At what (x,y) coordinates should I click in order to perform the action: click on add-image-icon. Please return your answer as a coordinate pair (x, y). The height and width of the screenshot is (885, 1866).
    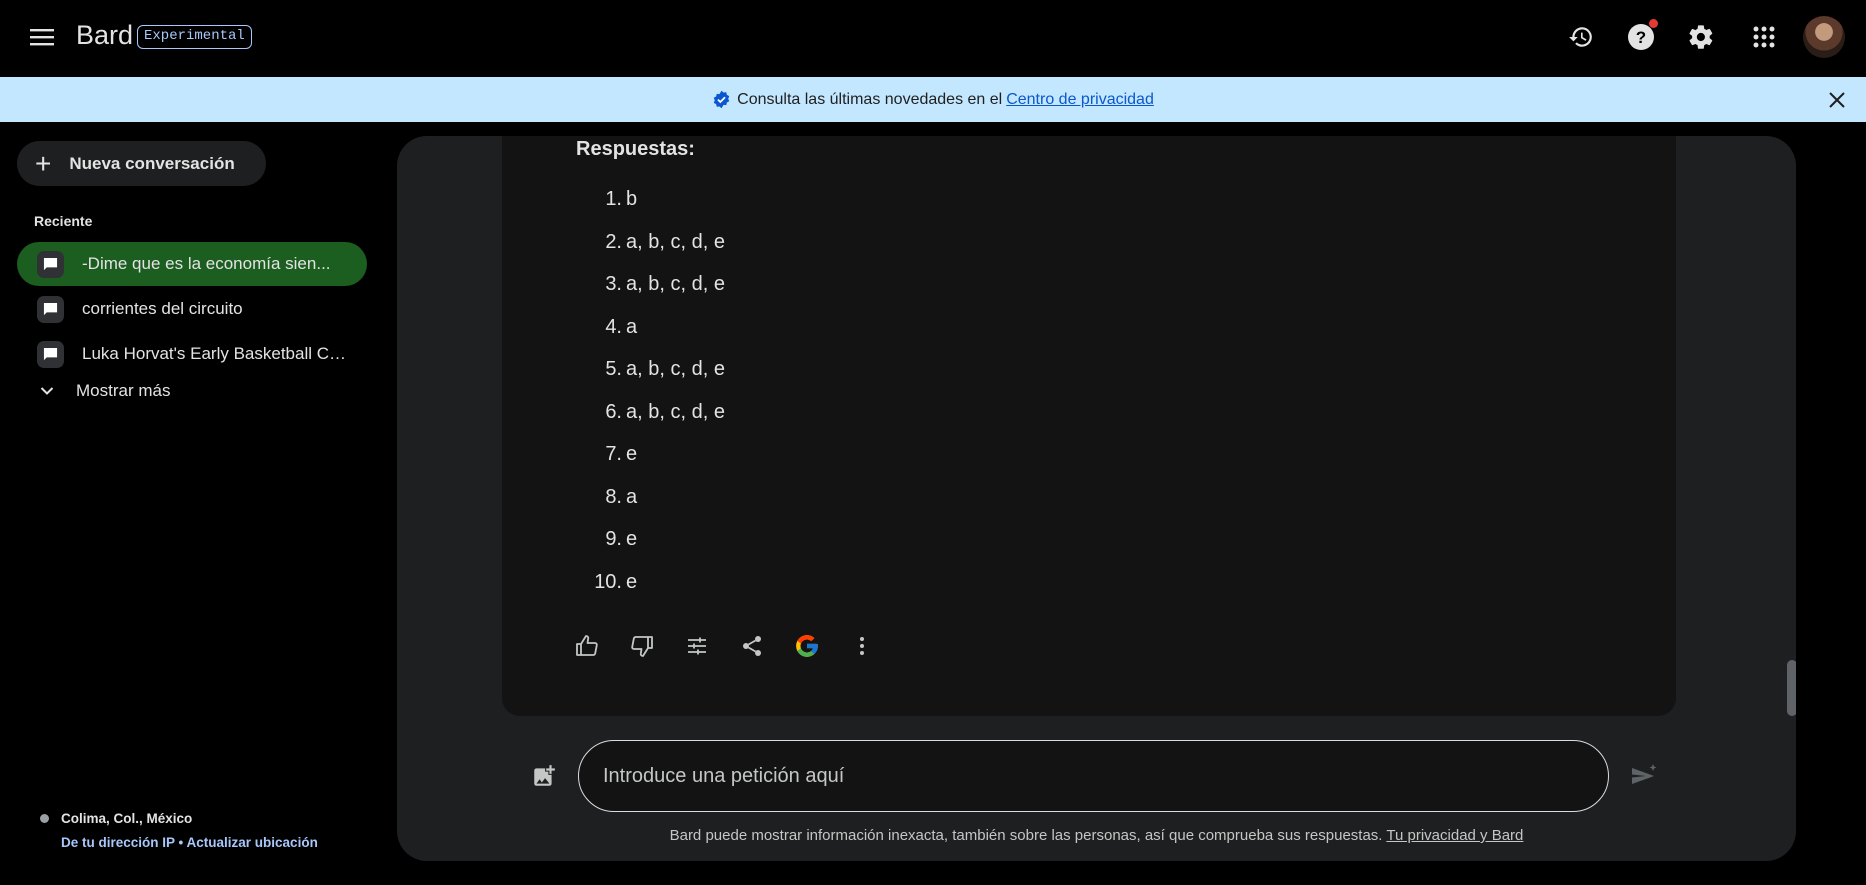
    Looking at the image, I should click on (544, 776).